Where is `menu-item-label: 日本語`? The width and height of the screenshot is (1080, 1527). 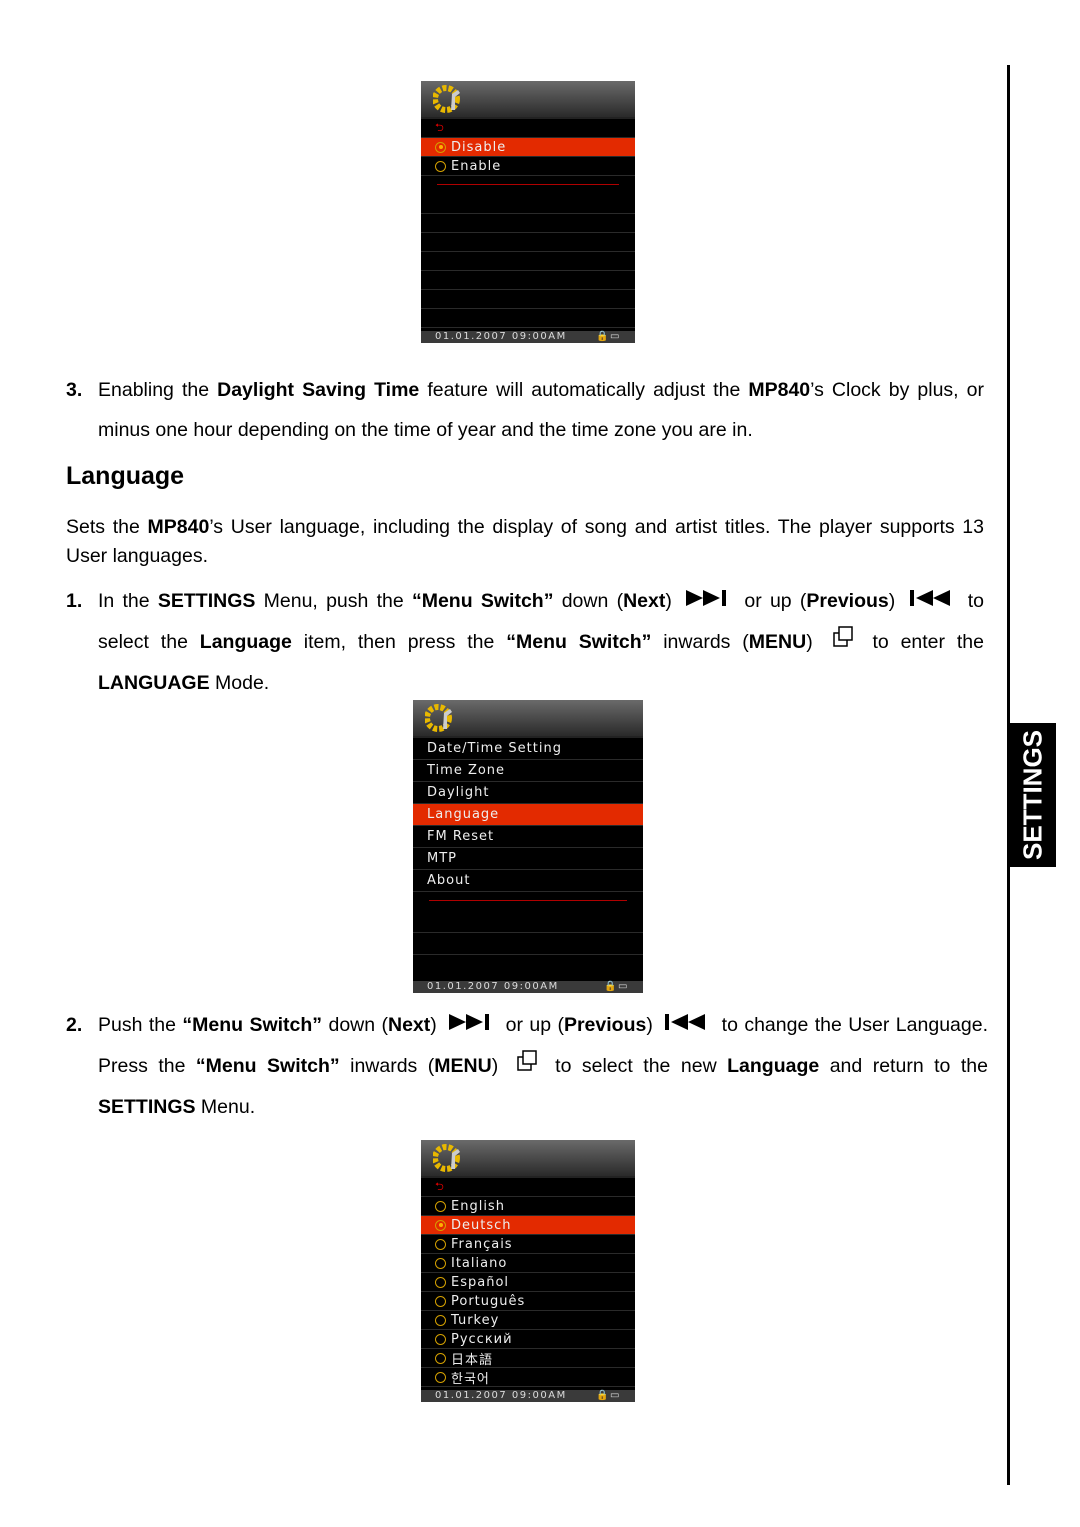 menu-item-label: 日本語 is located at coordinates (472, 1360).